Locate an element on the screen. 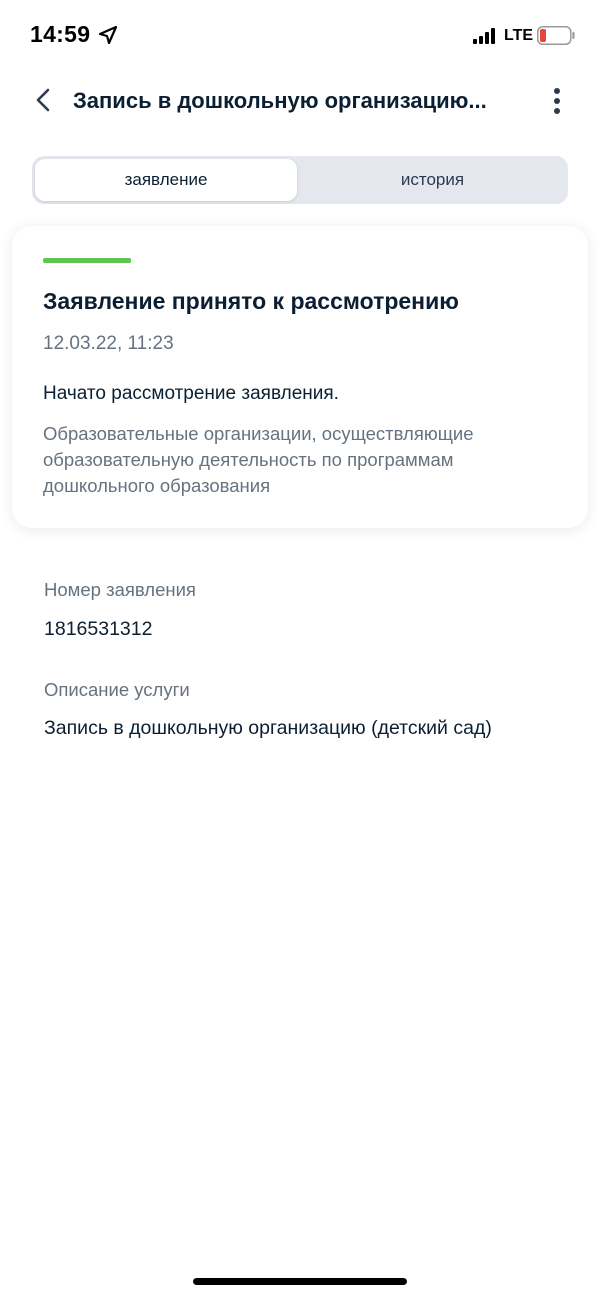 This screenshot has width=600, height=1297. tab-history: история is located at coordinates (432, 180).